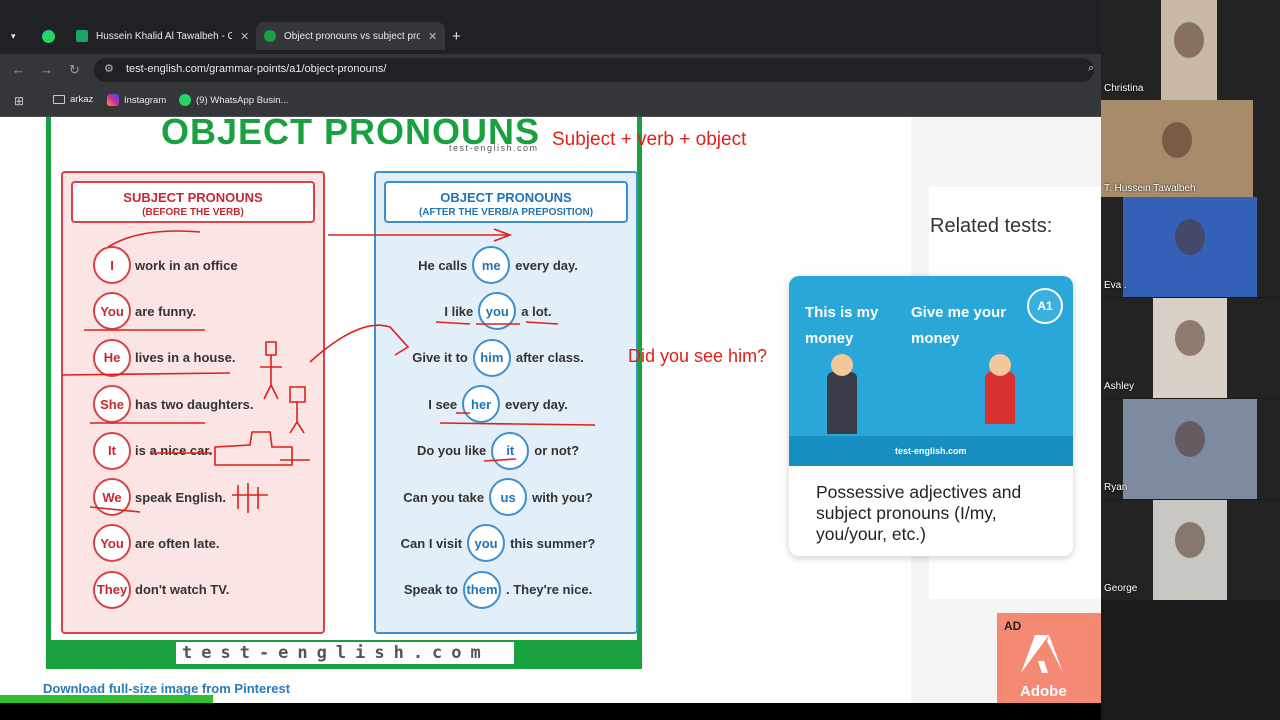 The width and height of the screenshot is (1280, 720). What do you see at coordinates (959, 325) in the screenshot?
I see `card-image-right-text: Give me your money` at bounding box center [959, 325].